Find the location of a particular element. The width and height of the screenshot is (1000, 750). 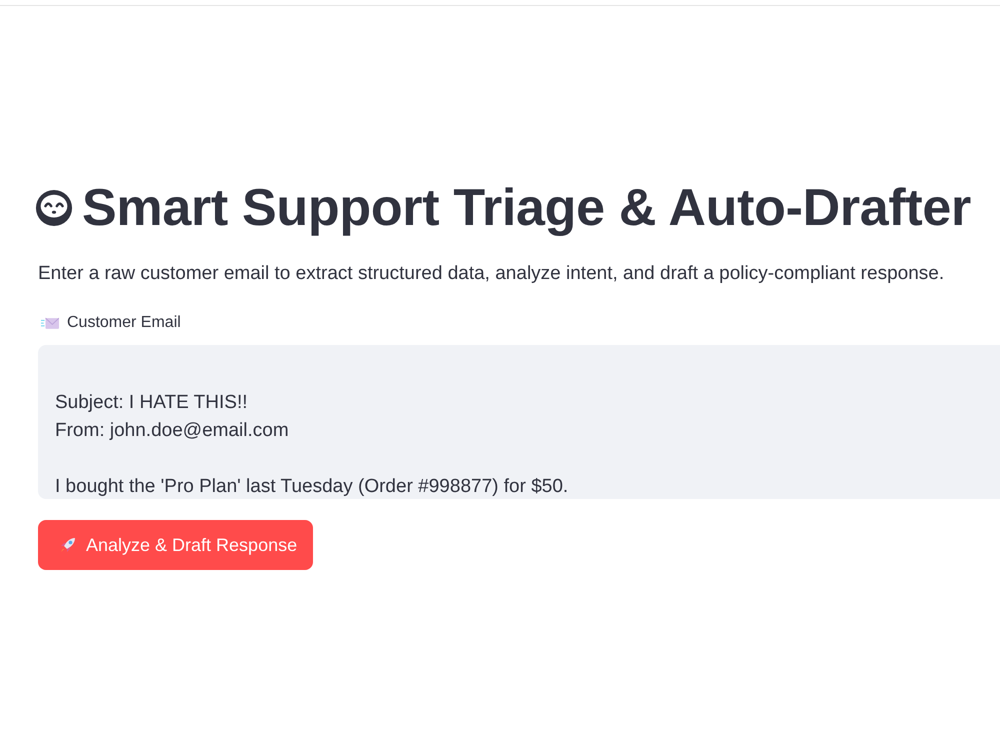

page-description: Enter a raw customer email to extract structured data, analyze intent, and draft a policy-compliant response. is located at coordinates (492, 274).